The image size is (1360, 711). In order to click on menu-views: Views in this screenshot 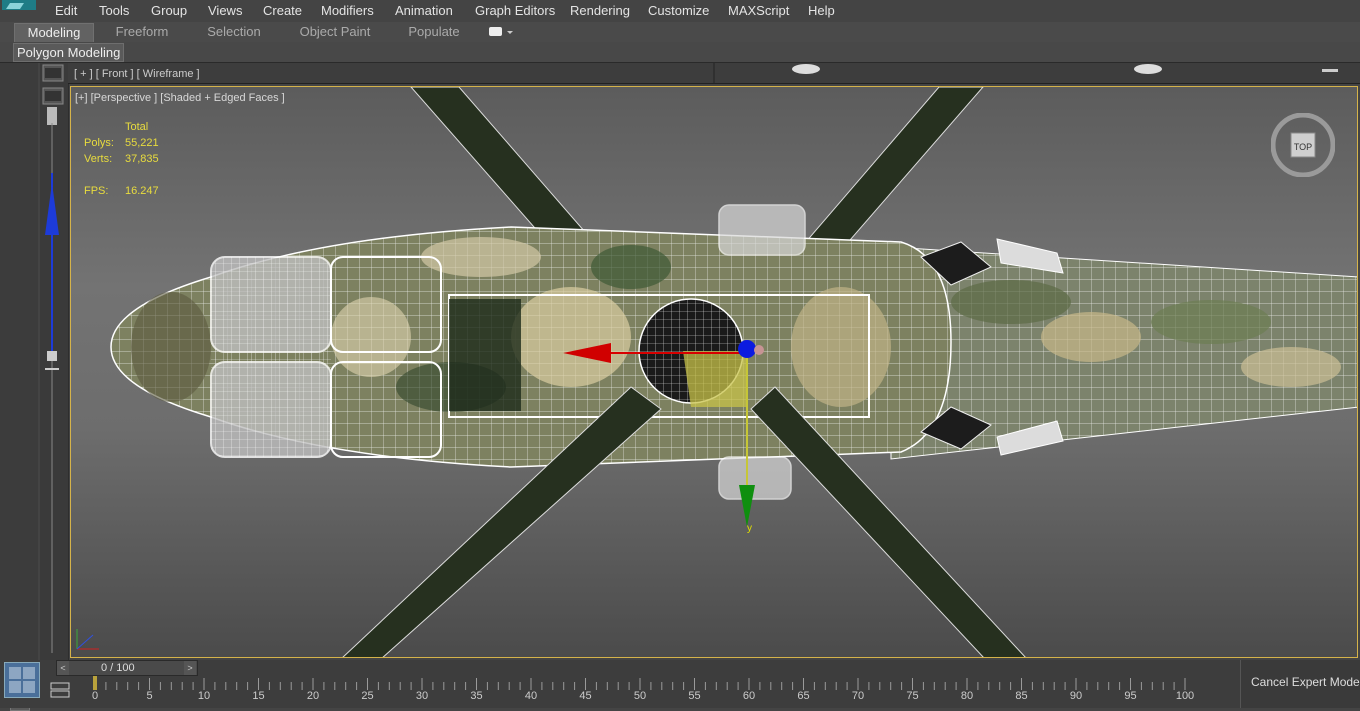, I will do `click(225, 10)`.